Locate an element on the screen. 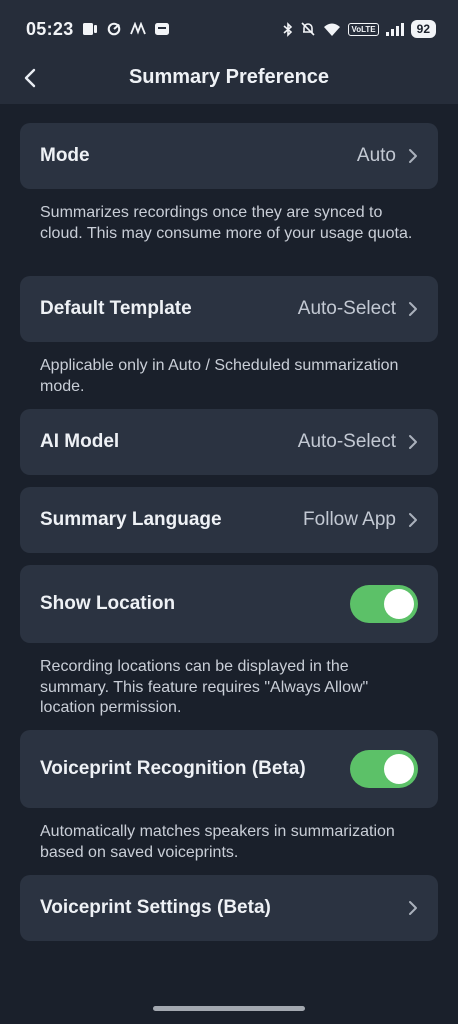 The width and height of the screenshot is (458, 1024). show-location-toggle is located at coordinates (384, 604).